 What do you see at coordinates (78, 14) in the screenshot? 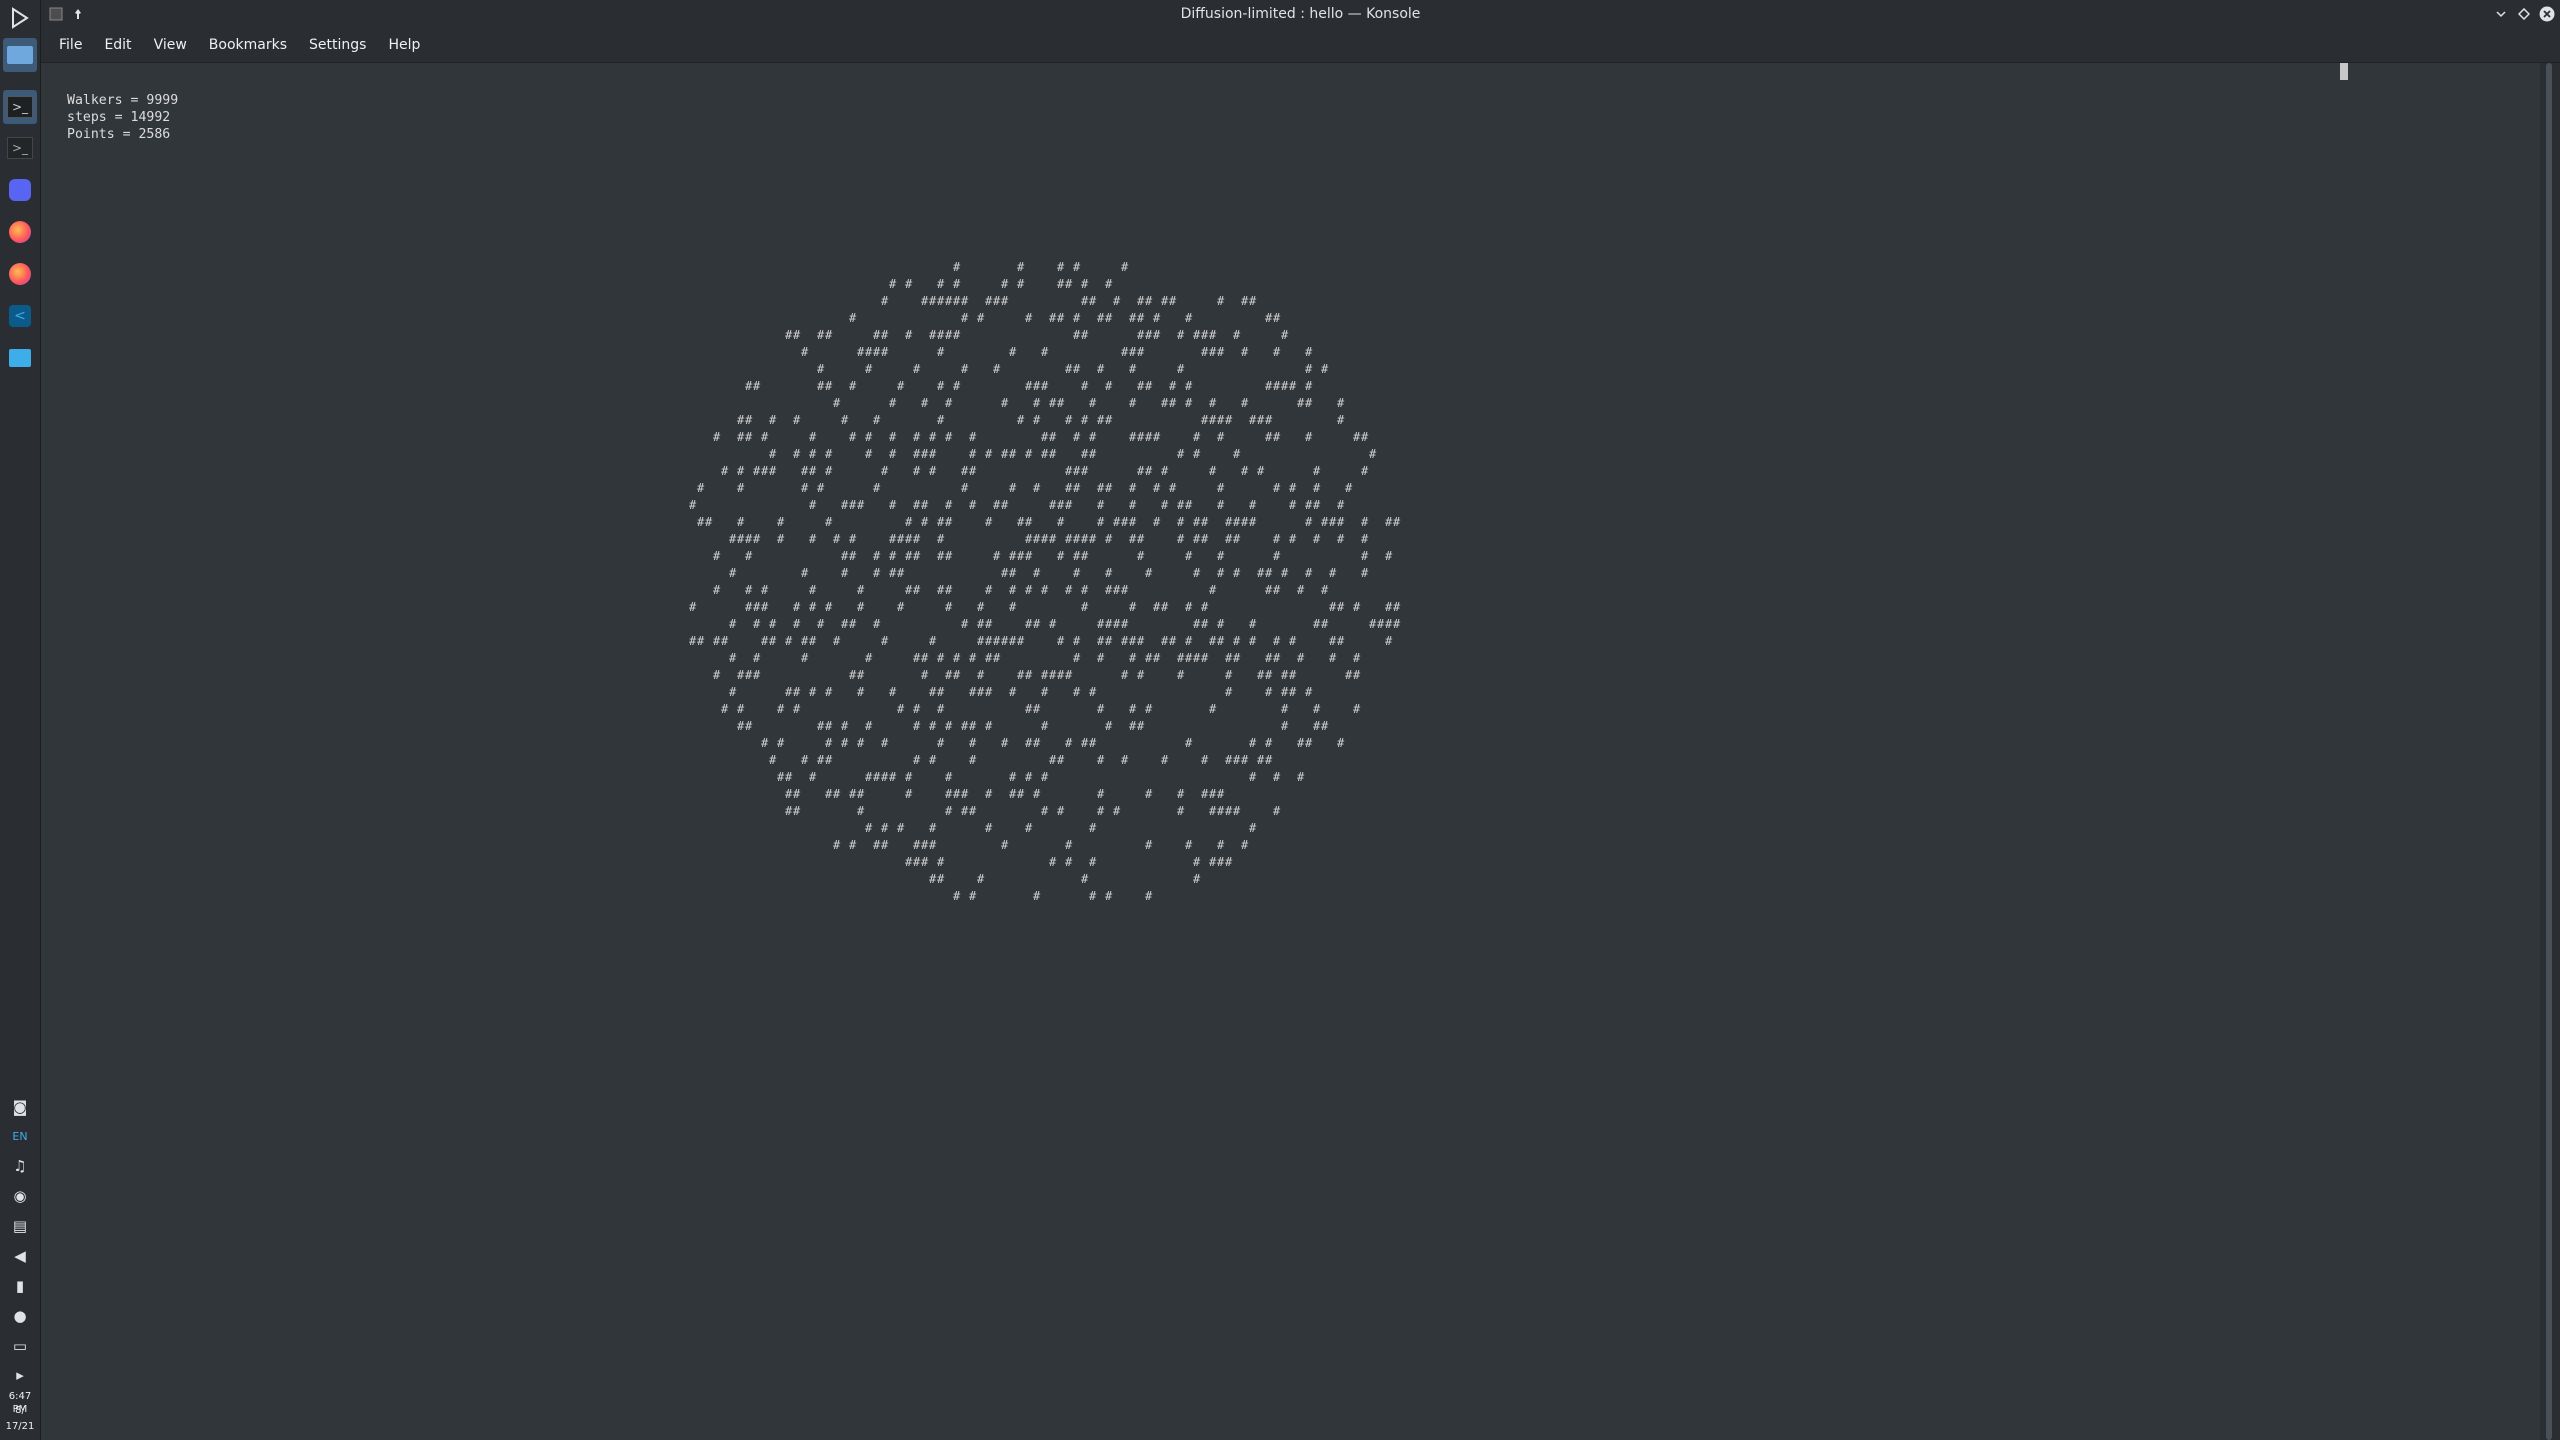
I see `pin-button` at bounding box center [78, 14].